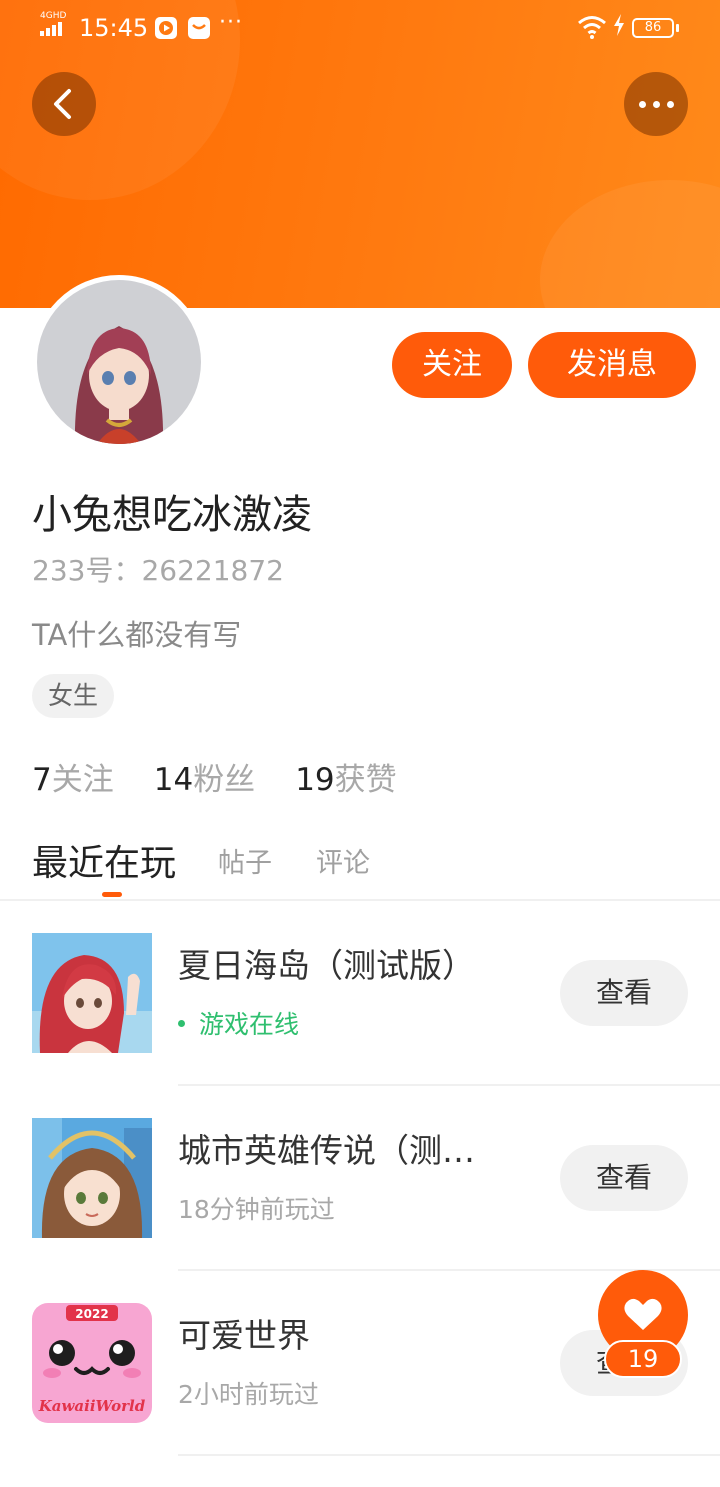 This screenshot has width=720, height=1487. What do you see at coordinates (619, 27) in the screenshot?
I see `charging-icon` at bounding box center [619, 27].